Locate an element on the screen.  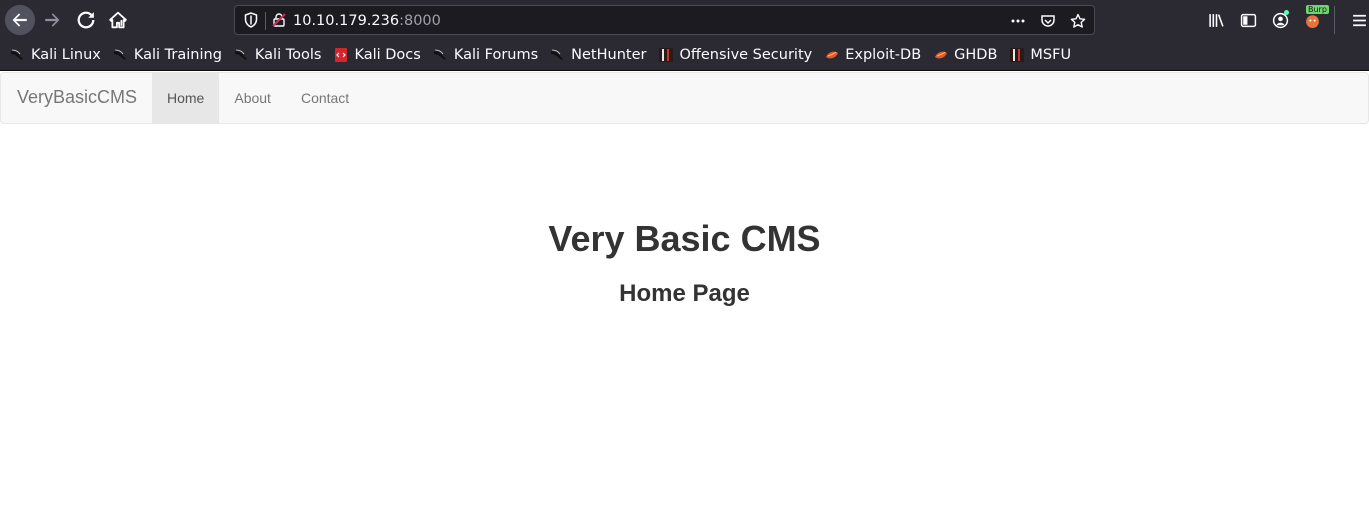
reload-button is located at coordinates (86, 20).